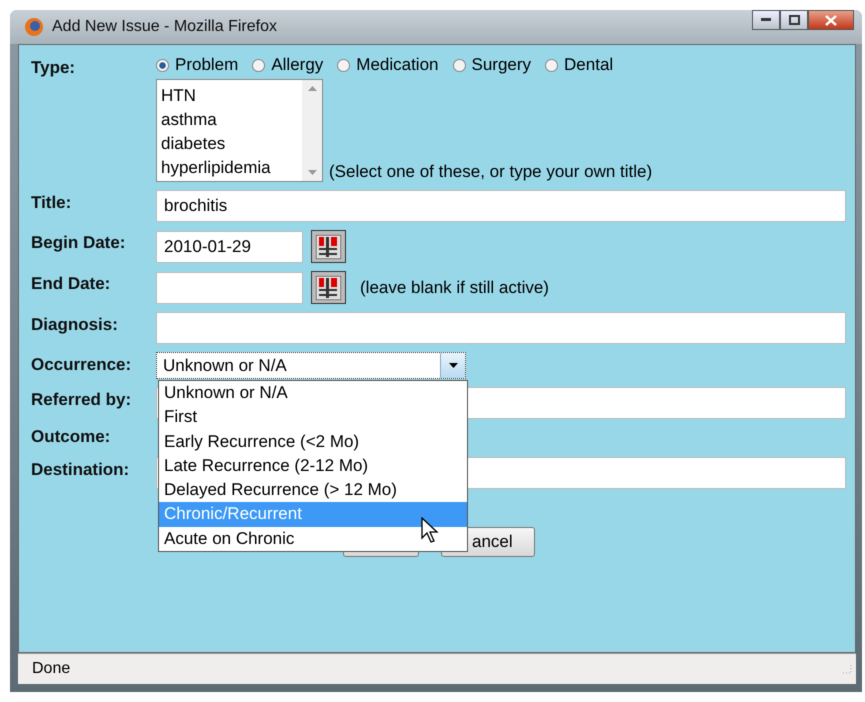  What do you see at coordinates (312, 130) in the screenshot?
I see `scrollbar` at bounding box center [312, 130].